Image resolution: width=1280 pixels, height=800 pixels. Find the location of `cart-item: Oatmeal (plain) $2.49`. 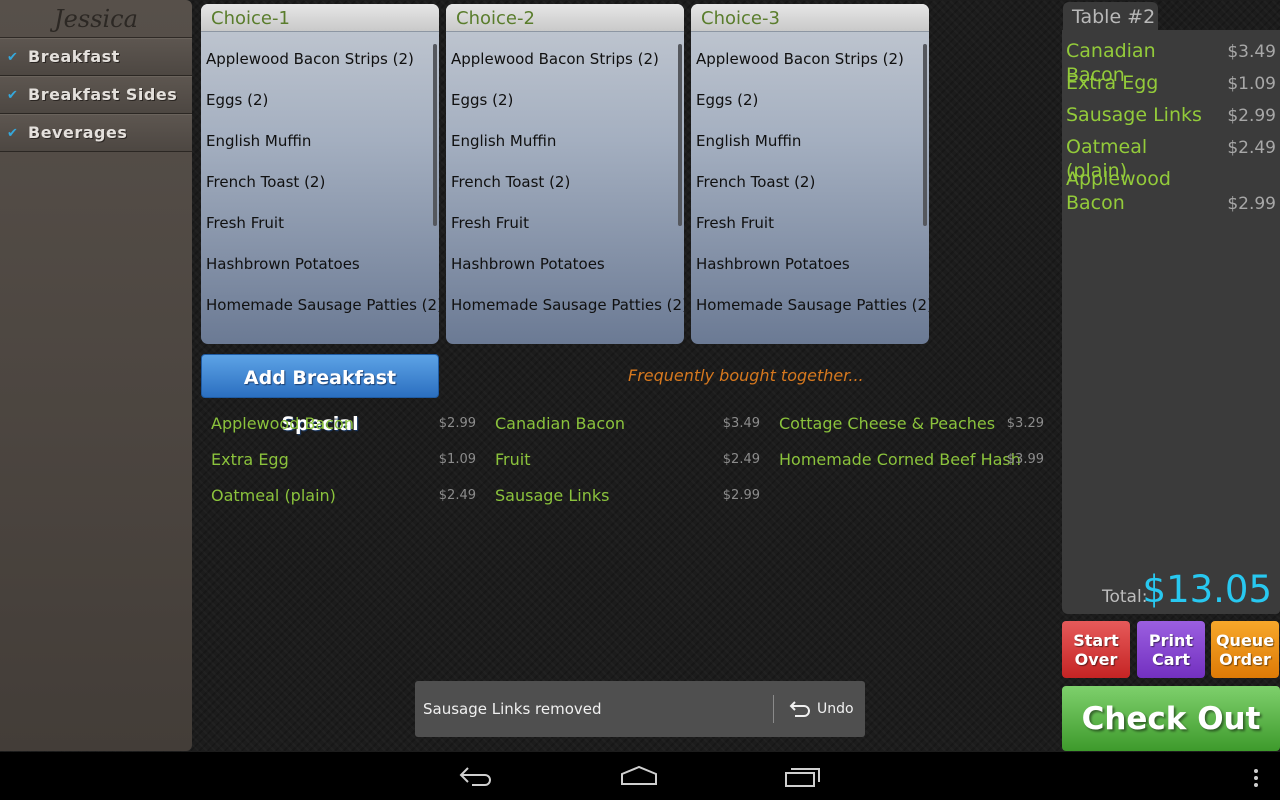

cart-item: Oatmeal (plain) $2.49 is located at coordinates (1171, 158).